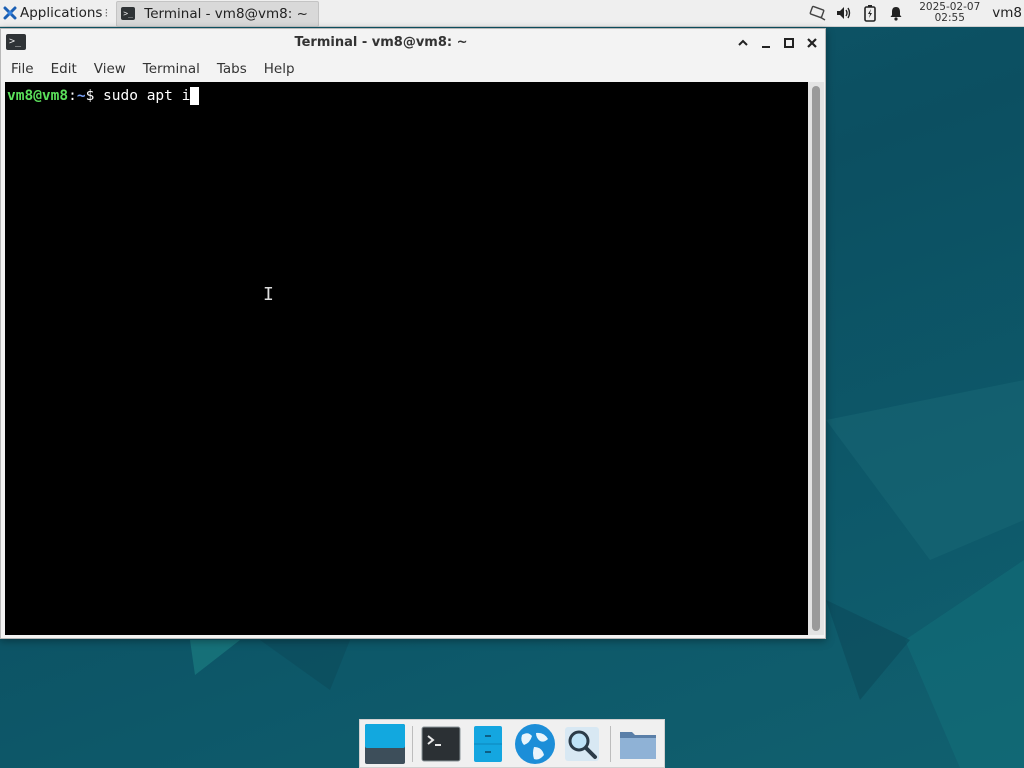 The image size is (1024, 768). What do you see at coordinates (512, 13) in the screenshot?
I see `top-panel: Applications ⁝ >_ Terminal - vm8@vm8: ~` at bounding box center [512, 13].